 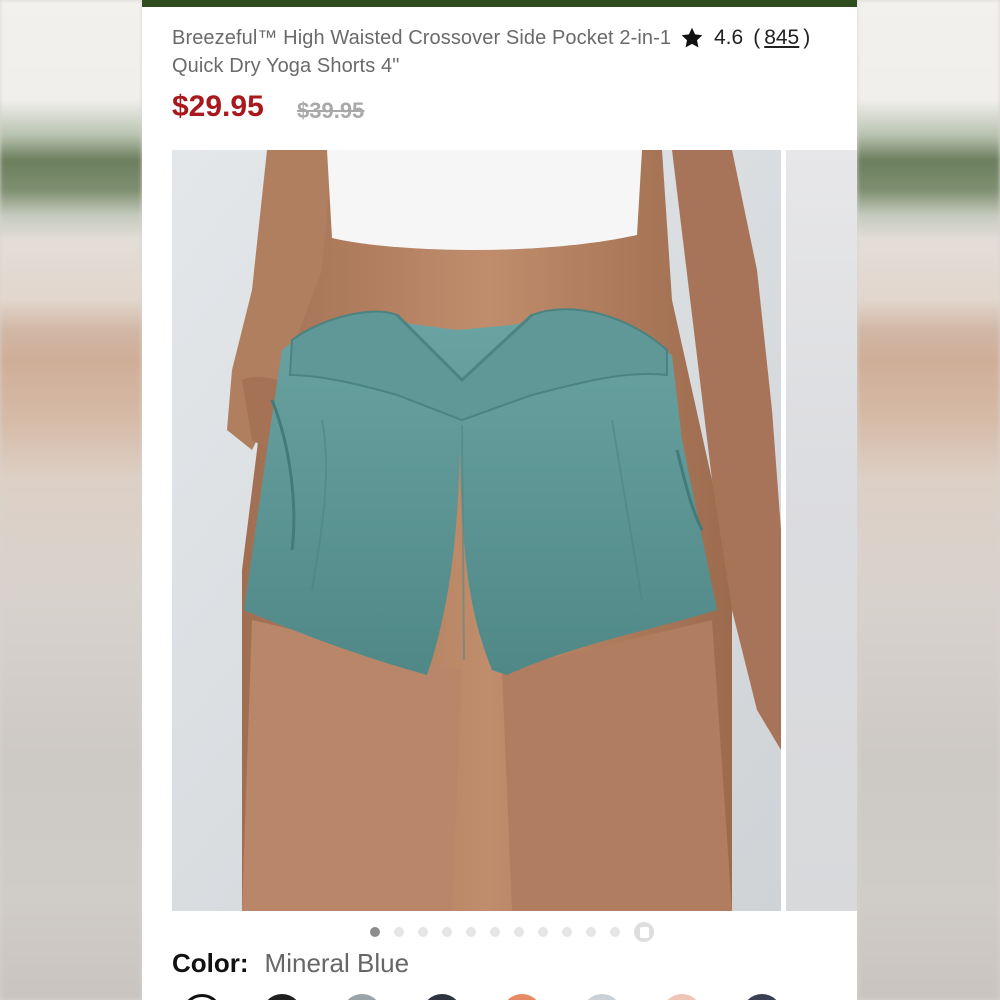 I want to click on image-pager, so click(x=512, y=932).